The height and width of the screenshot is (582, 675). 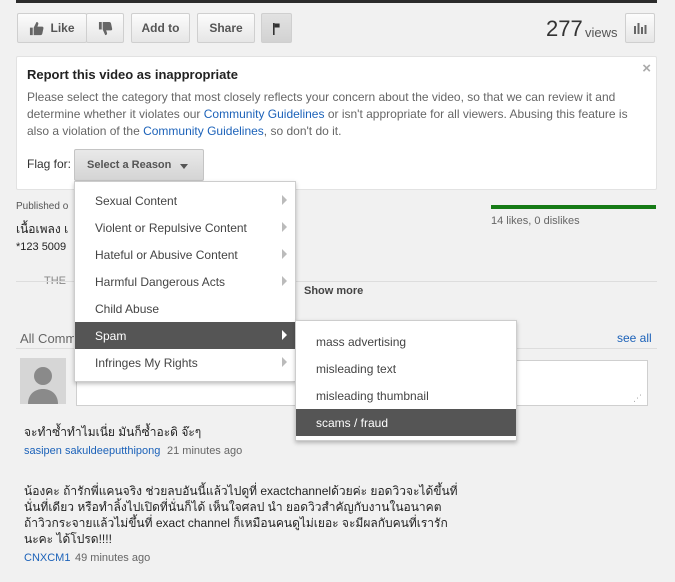 What do you see at coordinates (41, 247) in the screenshot?
I see `description-line: *123 5009` at bounding box center [41, 247].